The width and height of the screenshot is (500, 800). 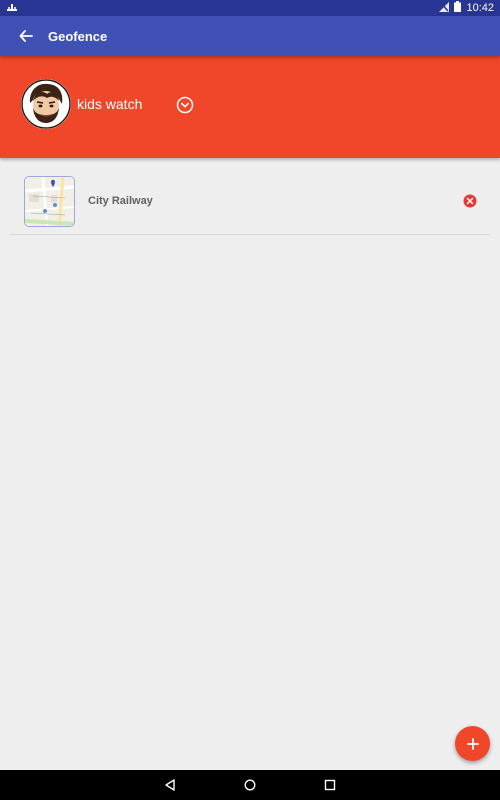 I want to click on back-triangle-icon, so click(x=170, y=785).